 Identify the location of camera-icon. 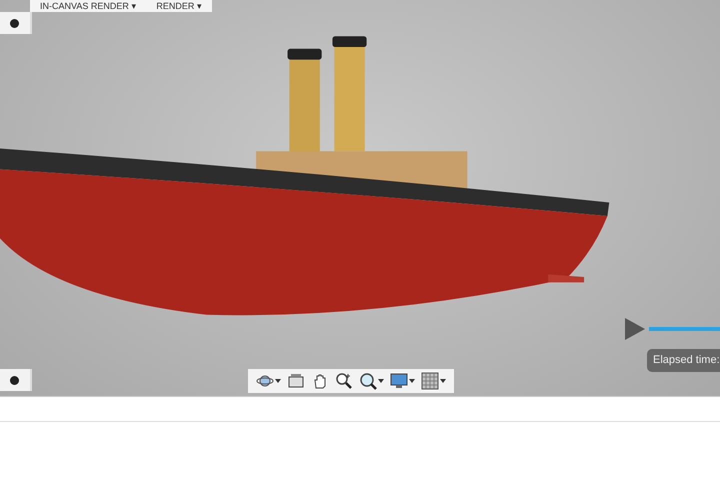
(296, 381).